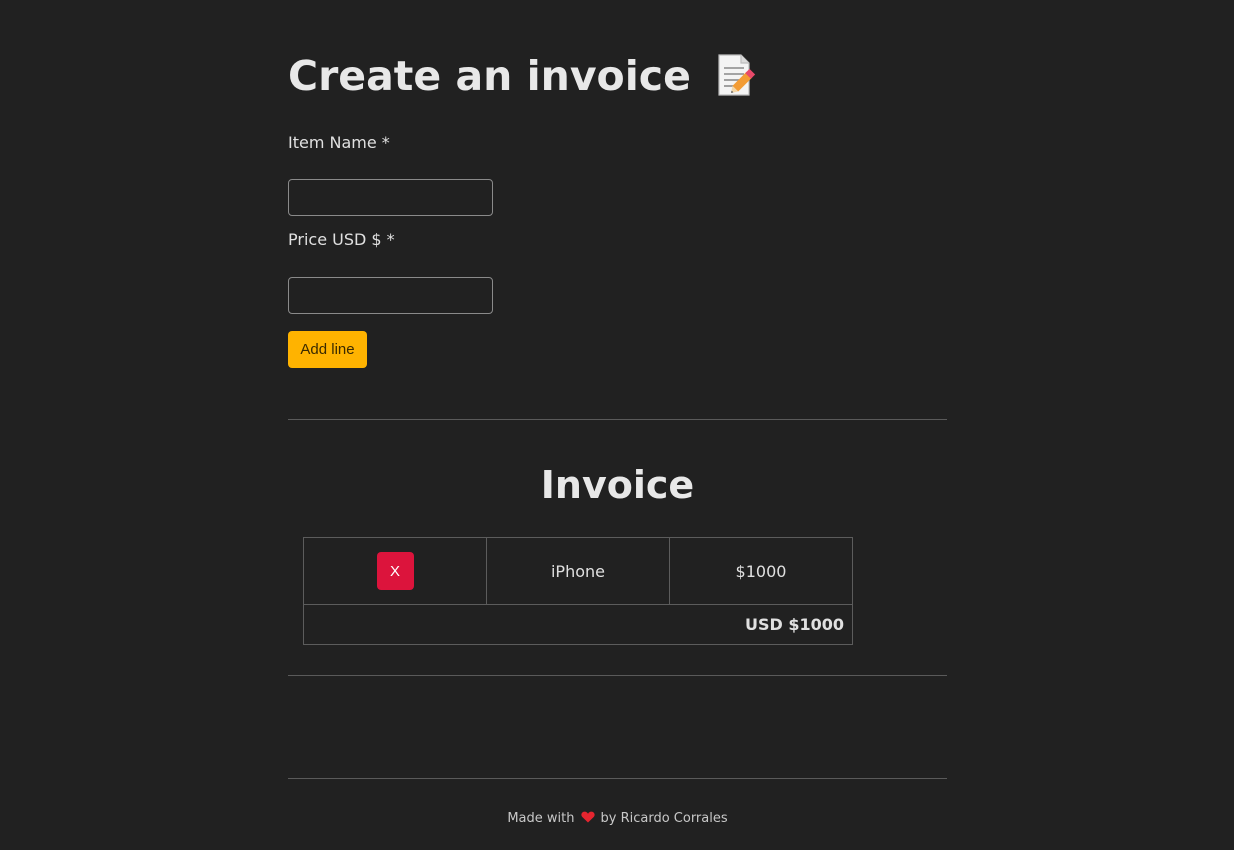 This screenshot has width=1234, height=850. What do you see at coordinates (390, 197) in the screenshot?
I see `item-name-input` at bounding box center [390, 197].